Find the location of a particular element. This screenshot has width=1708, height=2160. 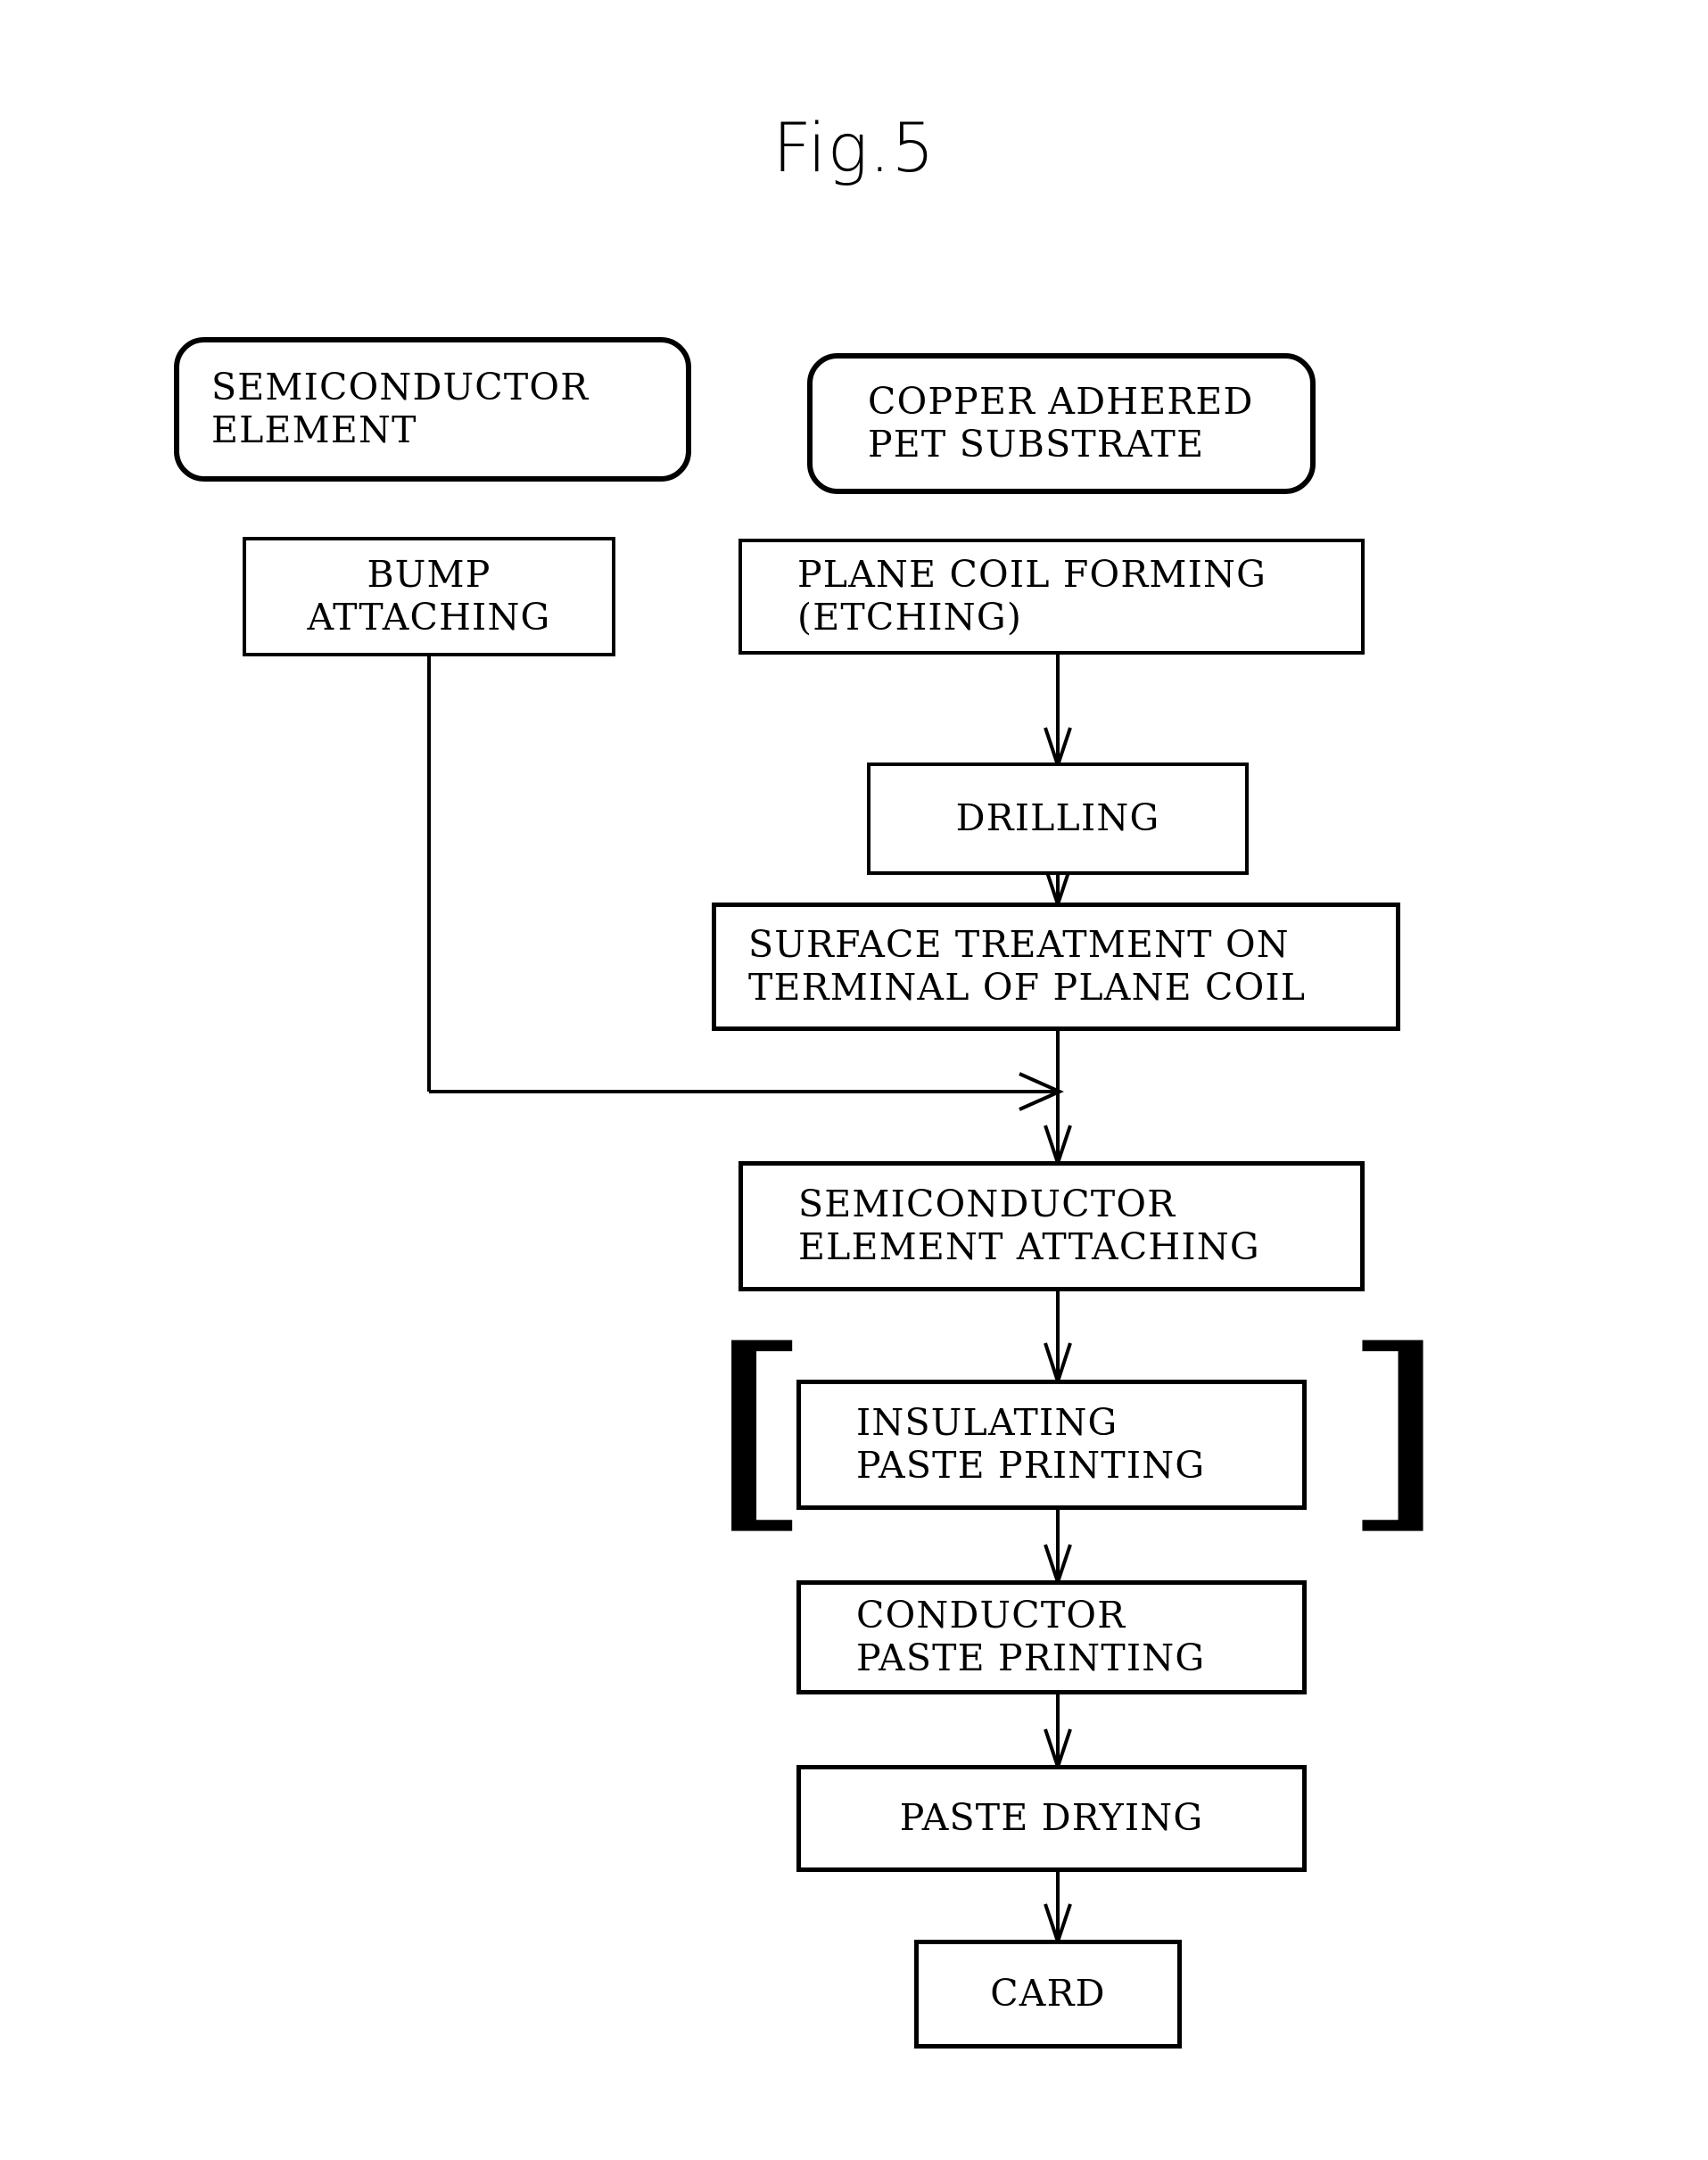

node-line: SURFACE TREATMENT ON is located at coordinates (1019, 945).